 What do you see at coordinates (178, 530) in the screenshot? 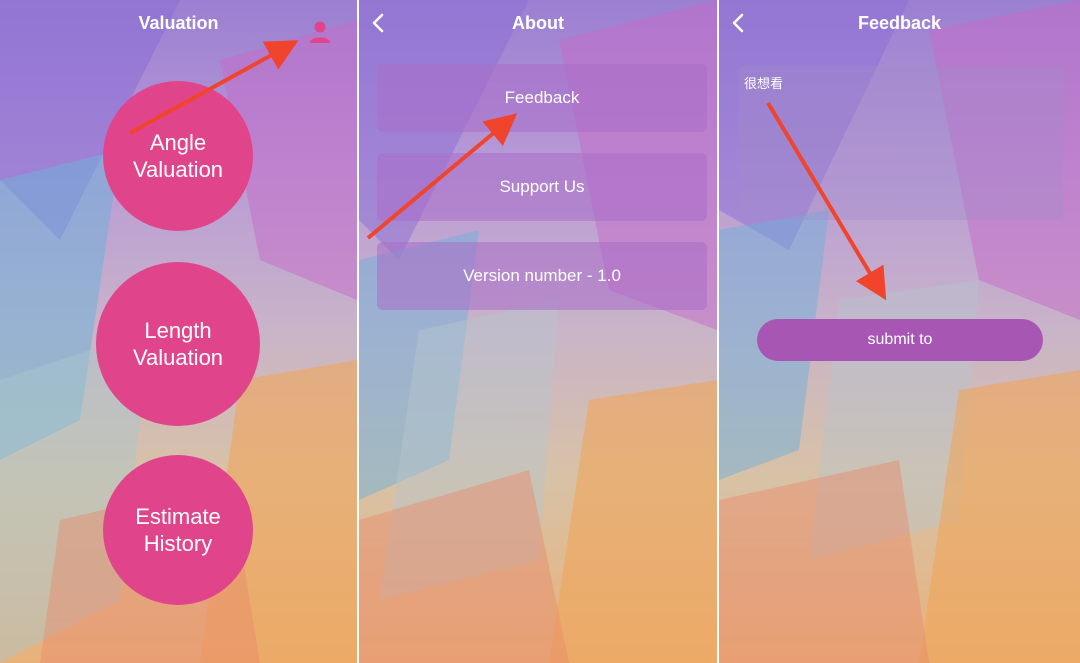
I see `estimate-history-button: Estimate History` at bounding box center [178, 530].